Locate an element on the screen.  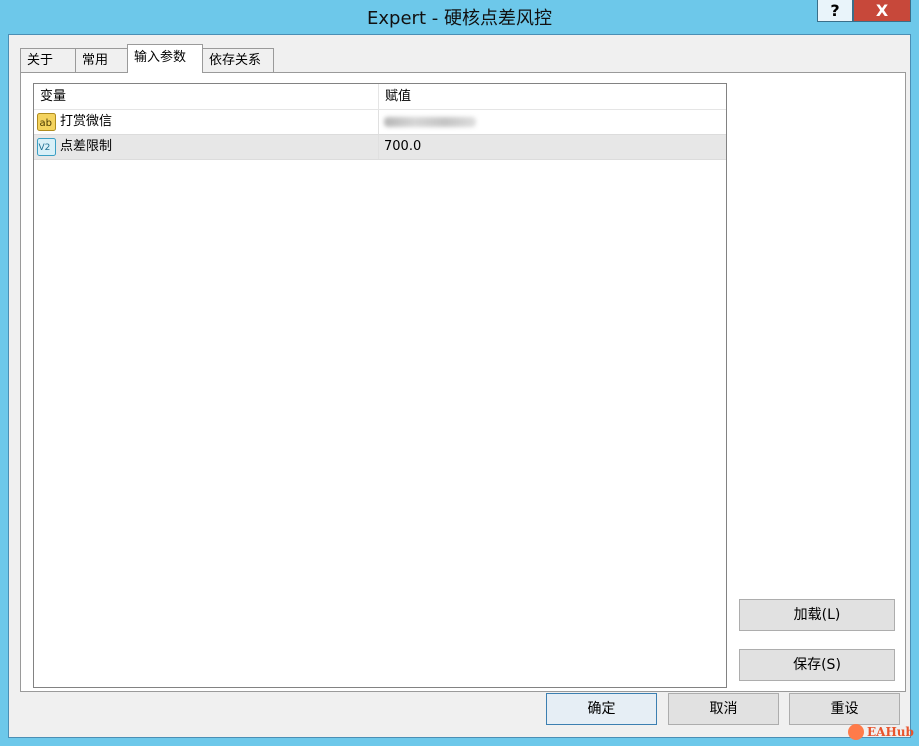
param-value: 700.0 is located at coordinates (400, 147).